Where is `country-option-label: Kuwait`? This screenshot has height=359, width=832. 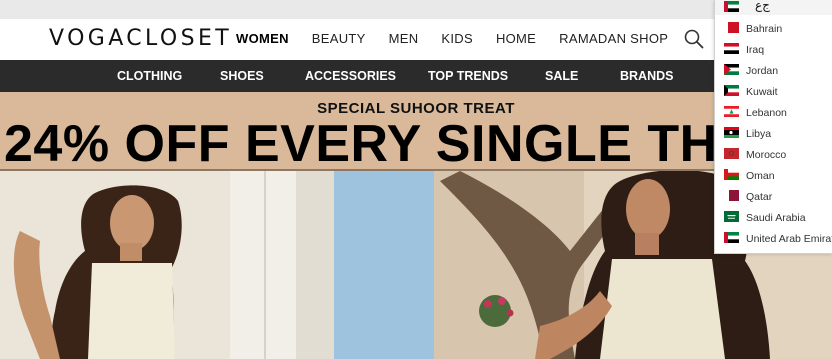 country-option-label: Kuwait is located at coordinates (762, 92).